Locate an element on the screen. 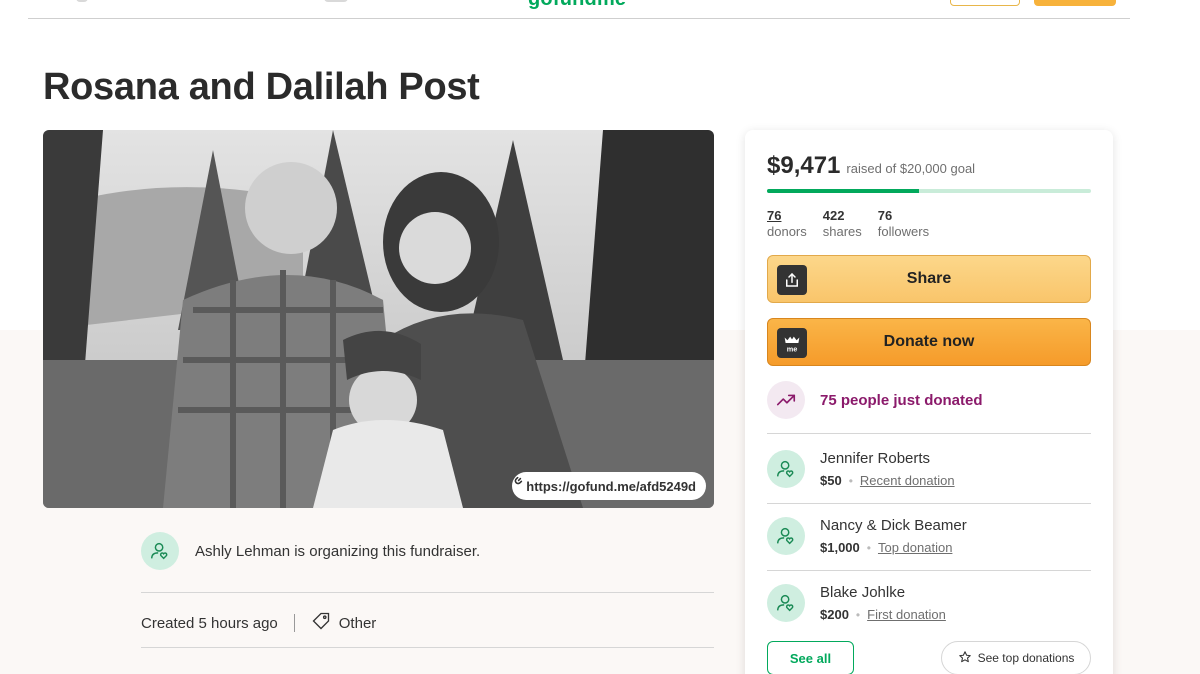  start-gofundme-button is located at coordinates (1075, 3).